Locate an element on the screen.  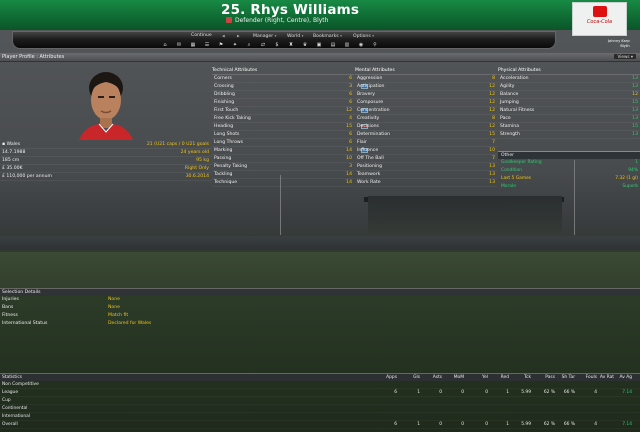
user-club: Blyth is located at coordinates (625, 45).